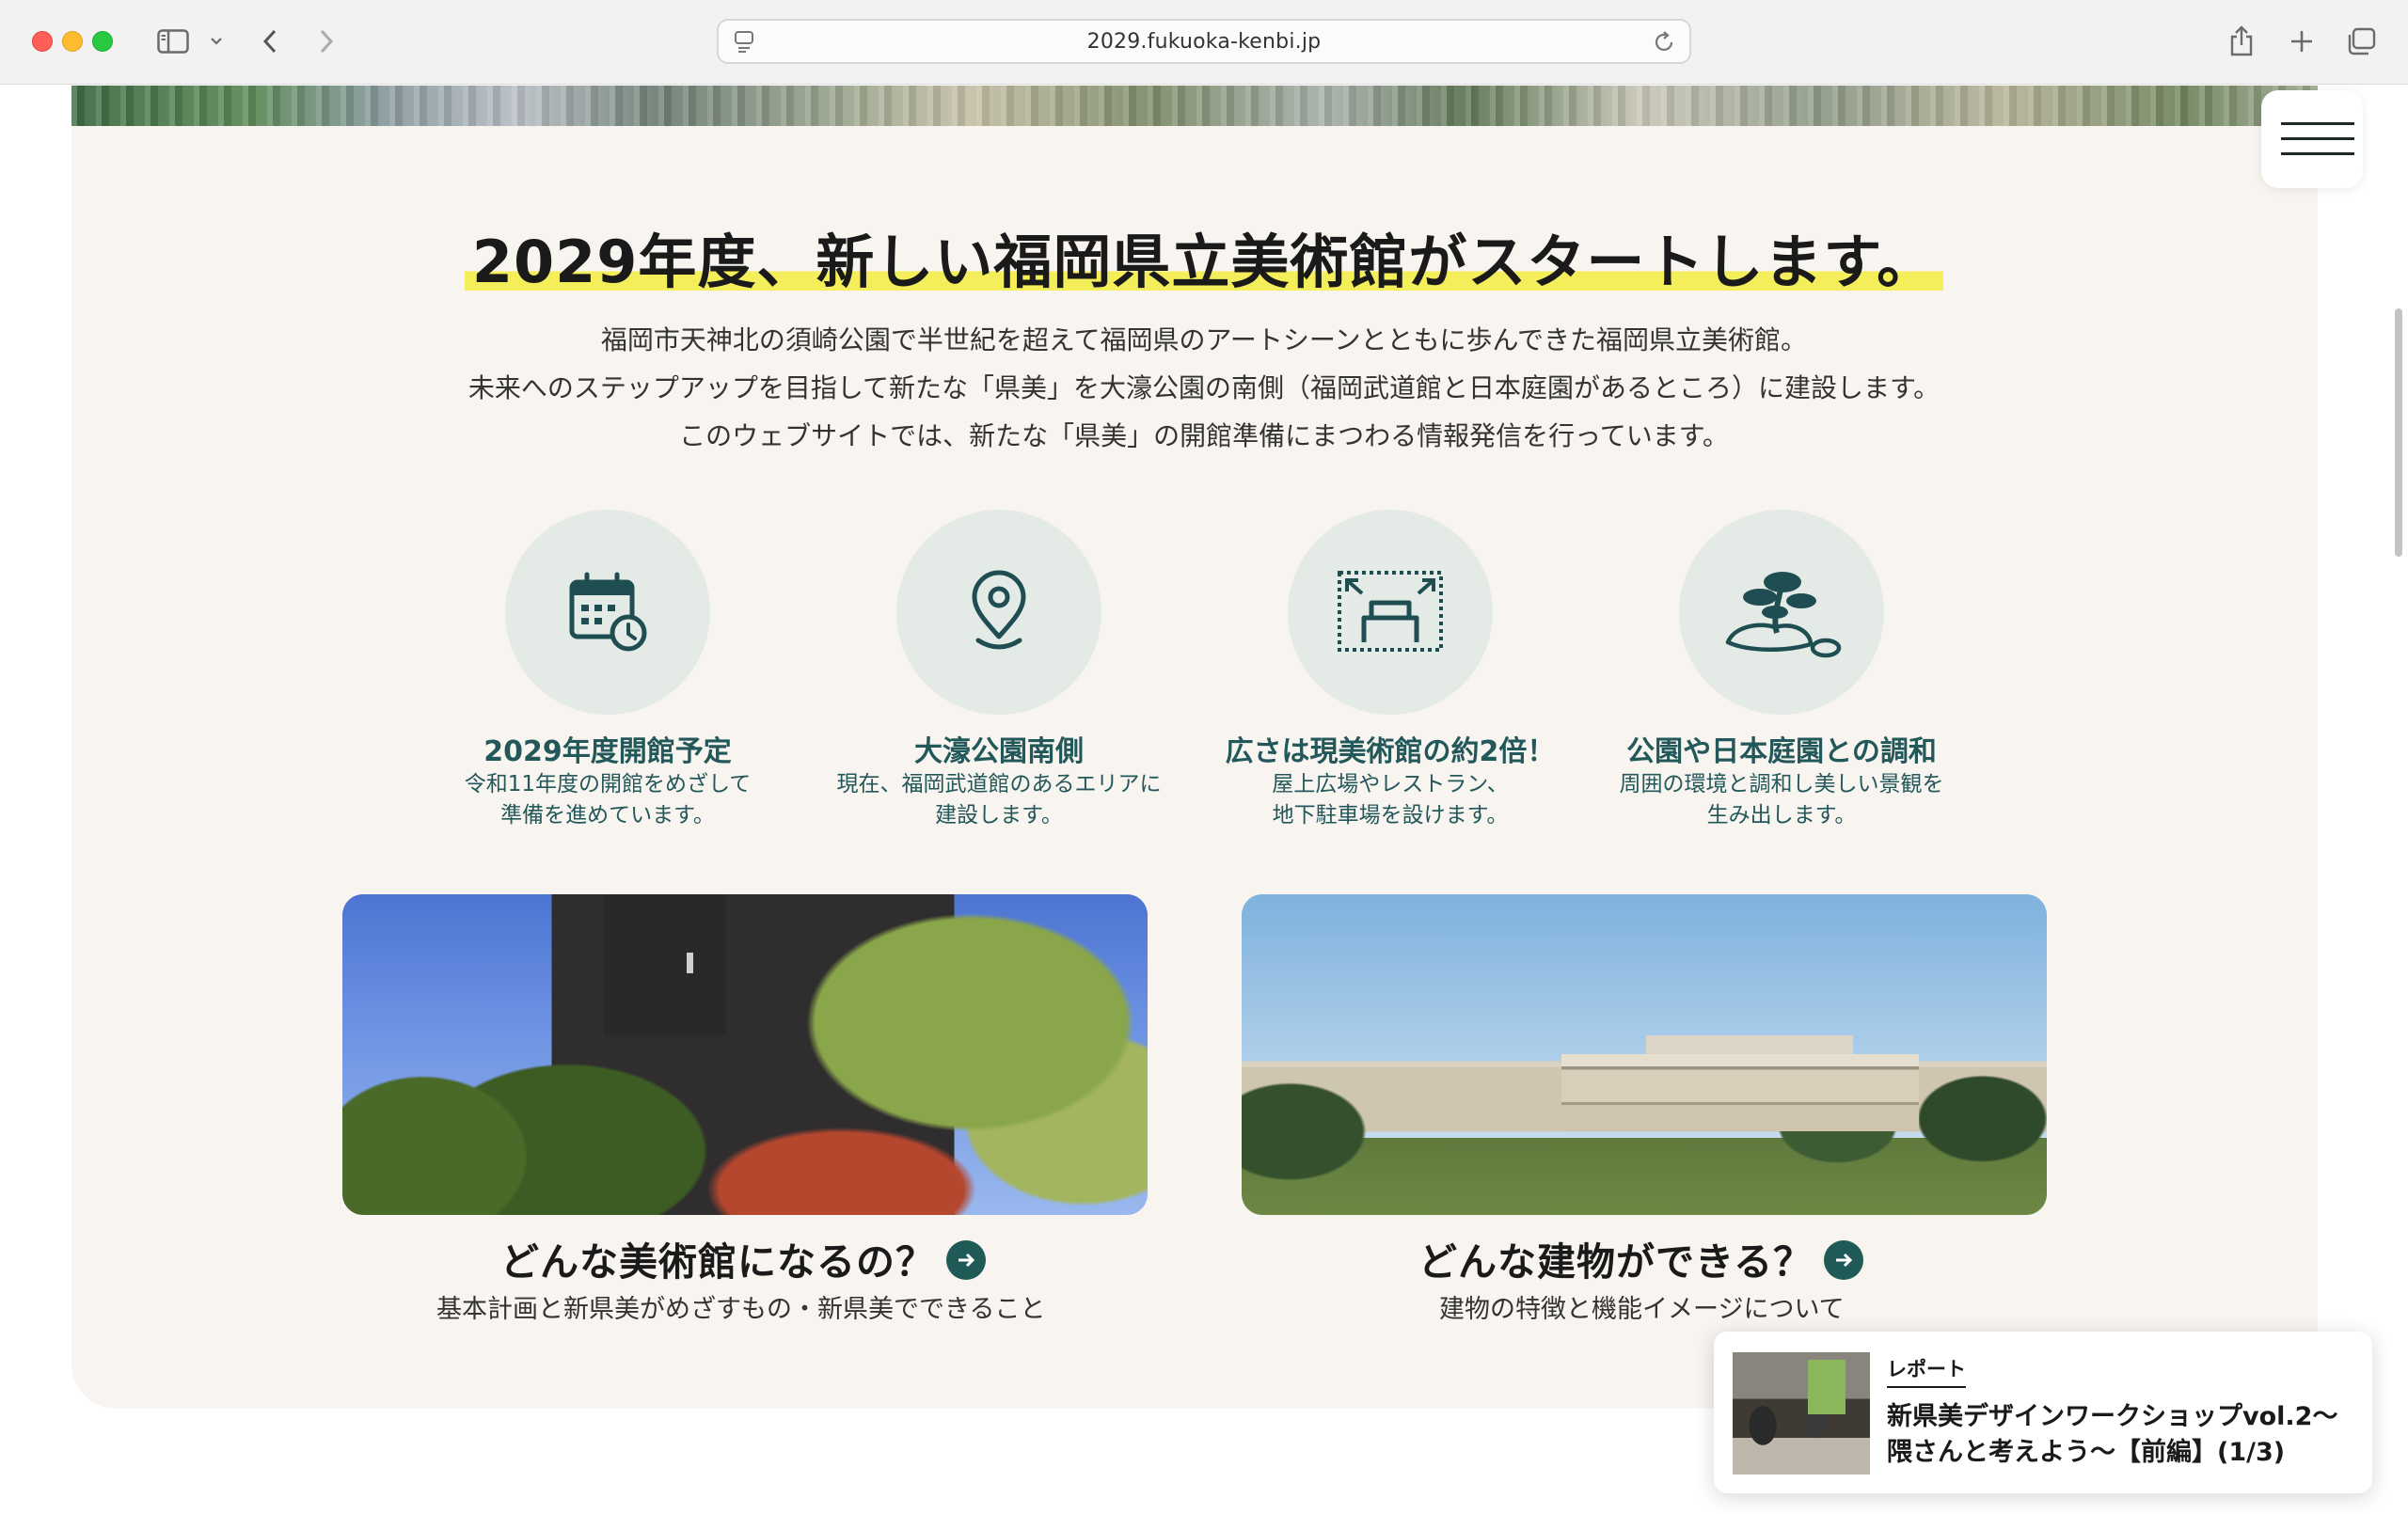  I want to click on feature-title-location: 大濠公園南側, so click(999, 751).